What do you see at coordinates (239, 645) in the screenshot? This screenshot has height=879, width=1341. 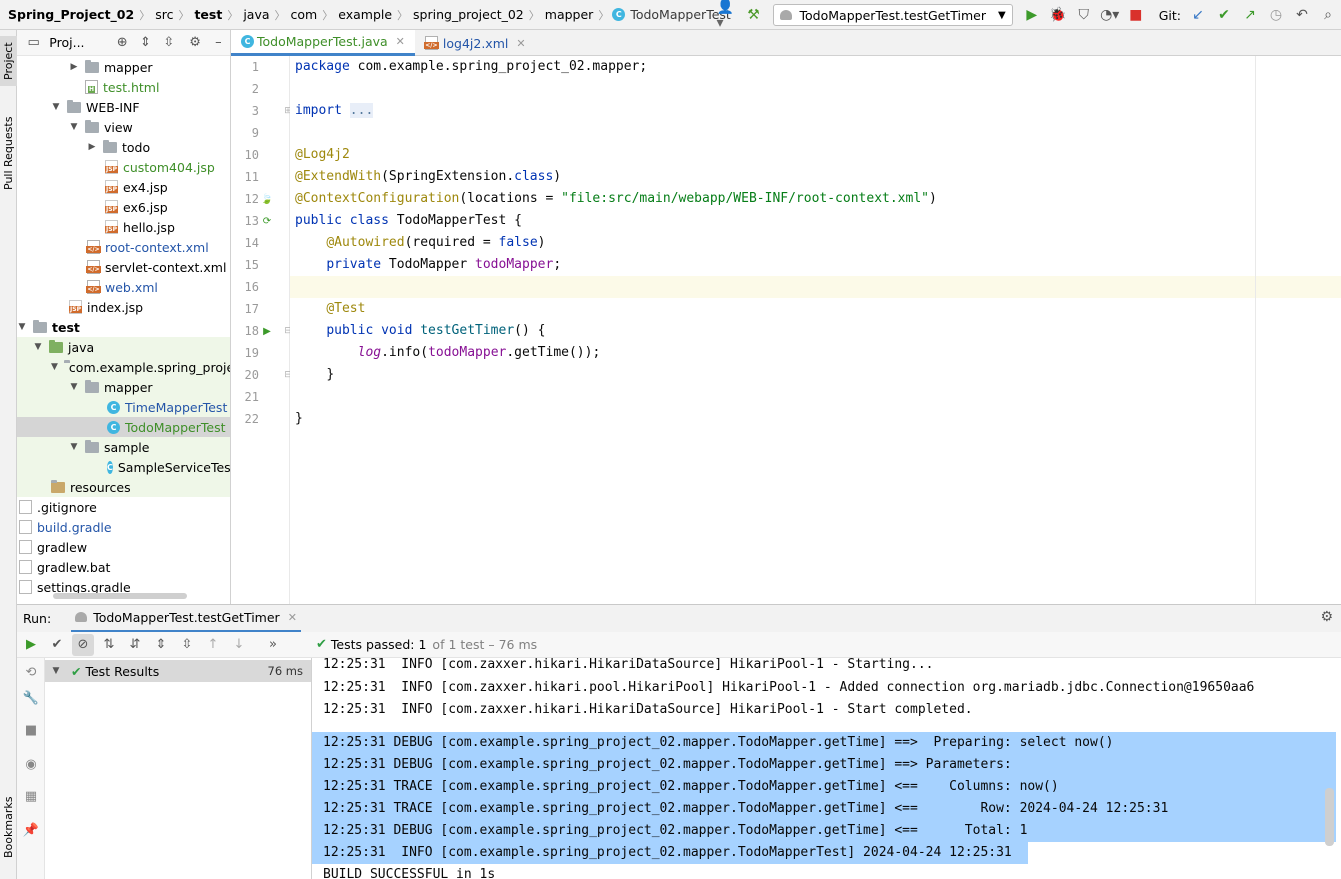 I see `next-failed-icon: ↓` at bounding box center [239, 645].